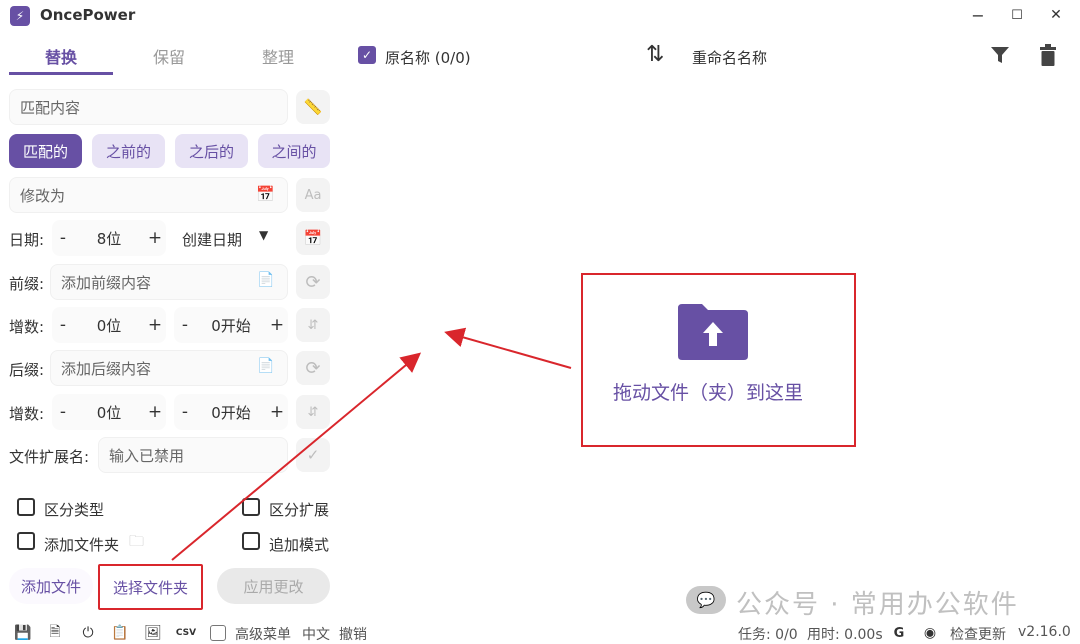  Describe the element at coordinates (20, 16) in the screenshot. I see `app-logo-icon: ⚡` at that location.